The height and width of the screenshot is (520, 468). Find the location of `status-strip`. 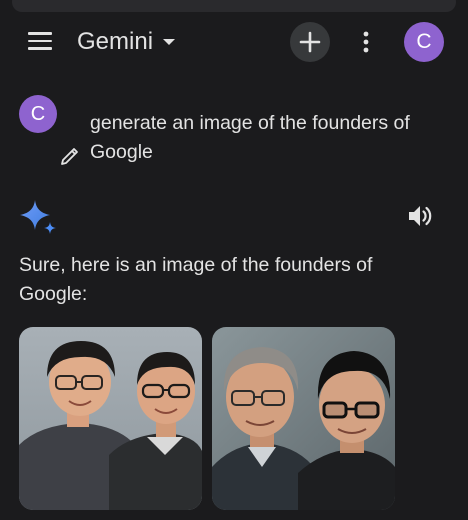

status-strip is located at coordinates (234, 6).